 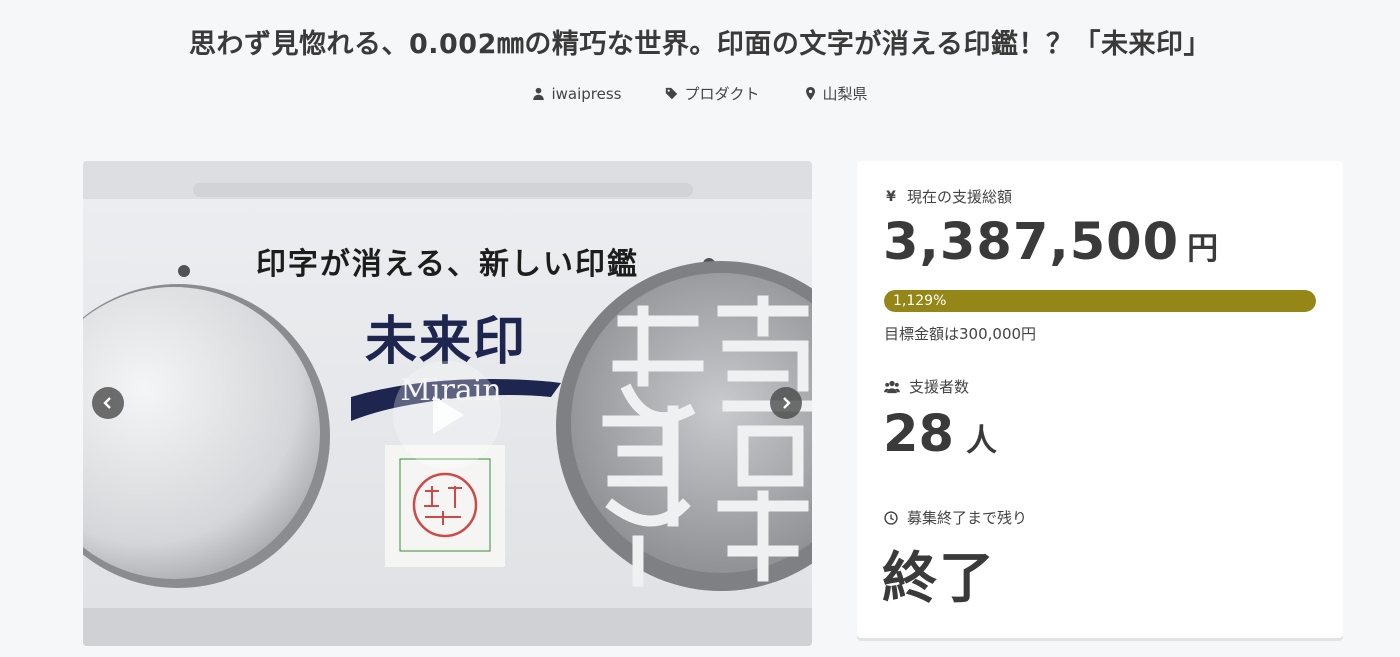 What do you see at coordinates (447, 264) in the screenshot?
I see `catch-copy: 印字が消える、新しい印鑑` at bounding box center [447, 264].